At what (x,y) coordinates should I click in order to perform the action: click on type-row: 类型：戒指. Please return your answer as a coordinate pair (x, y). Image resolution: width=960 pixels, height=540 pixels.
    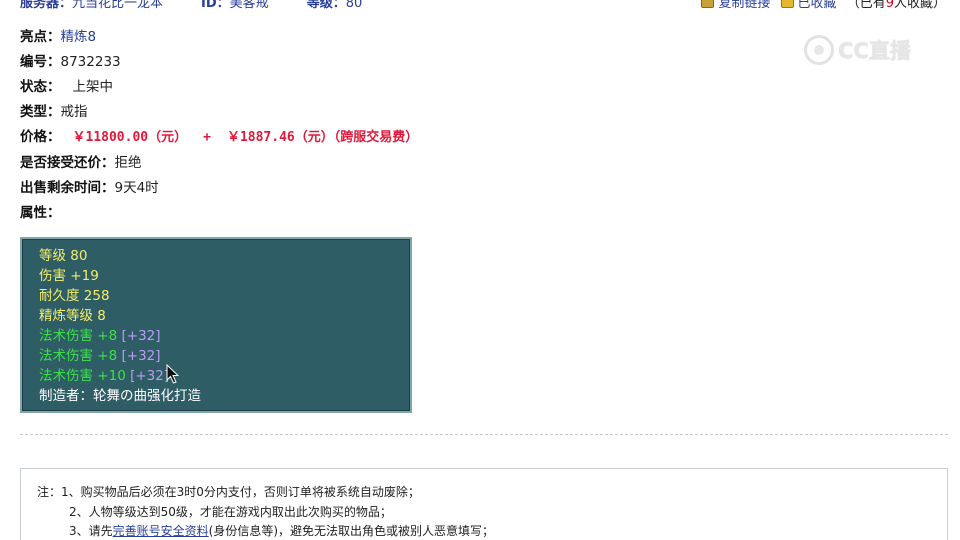
    Looking at the image, I should click on (54, 112).